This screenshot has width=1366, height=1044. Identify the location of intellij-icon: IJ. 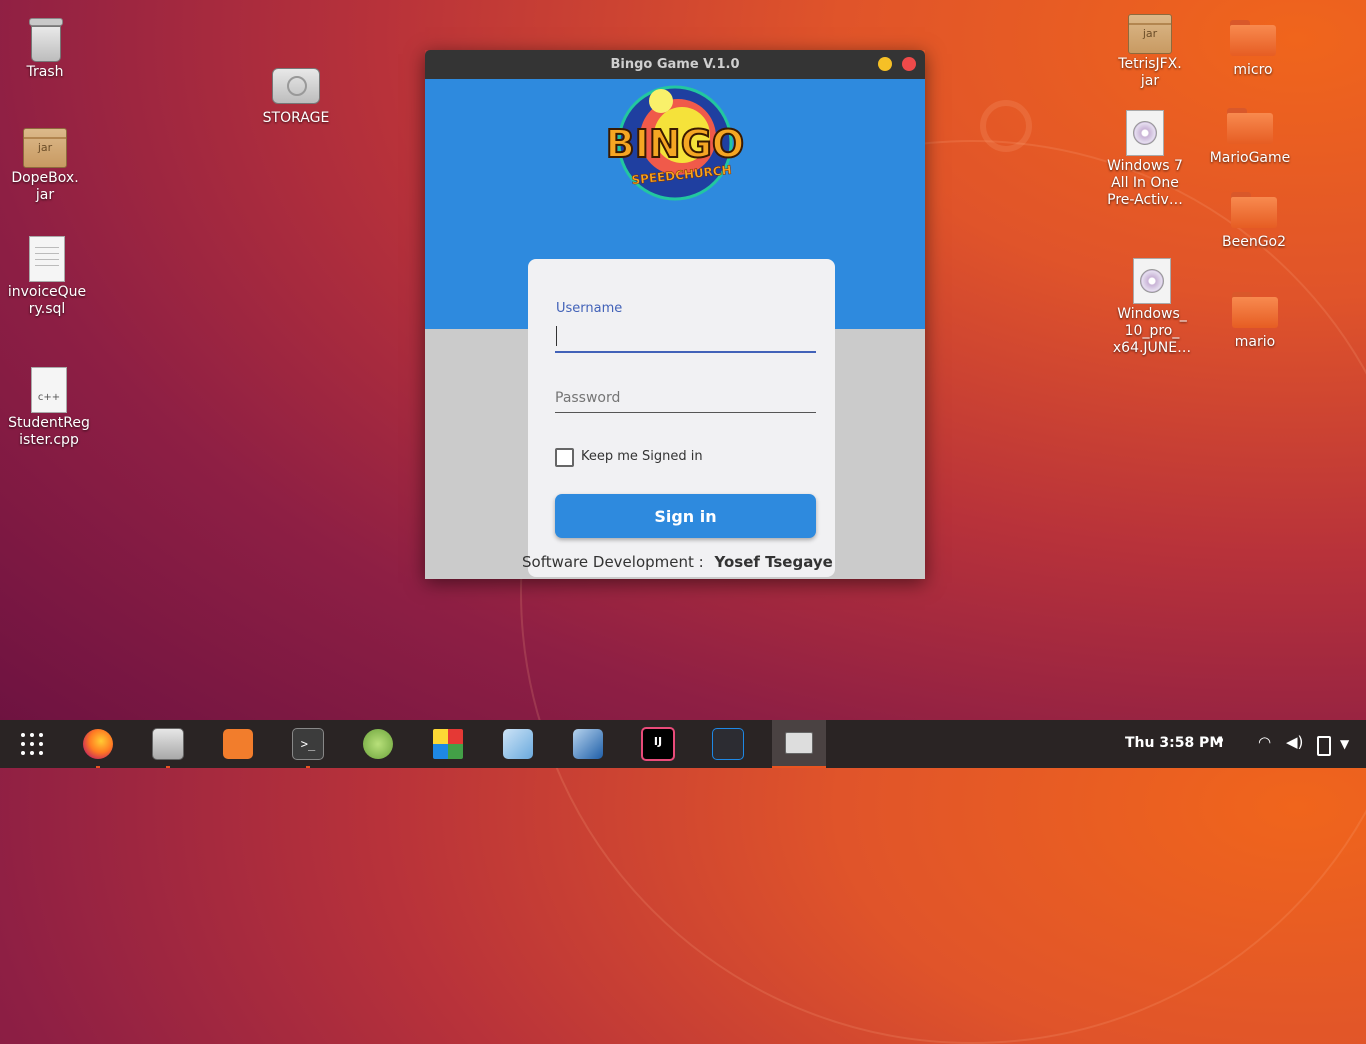
(658, 744).